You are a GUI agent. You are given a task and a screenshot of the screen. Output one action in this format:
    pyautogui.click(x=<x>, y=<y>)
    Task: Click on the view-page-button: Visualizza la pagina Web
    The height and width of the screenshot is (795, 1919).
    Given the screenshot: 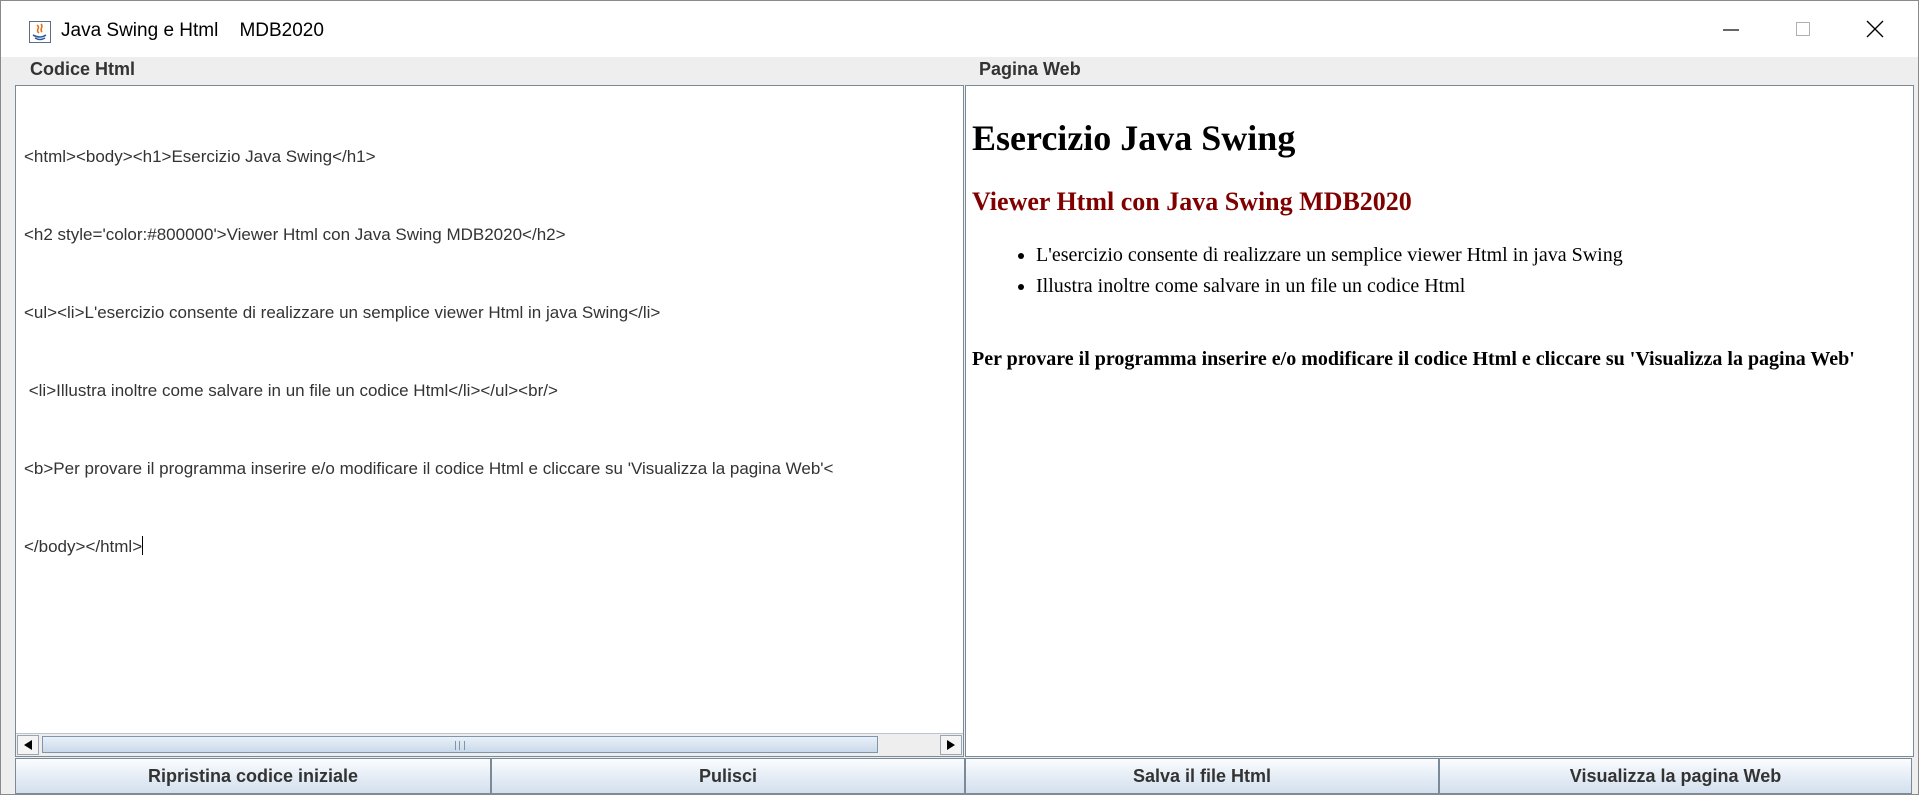 What is the action you would take?
    pyautogui.click(x=1675, y=776)
    